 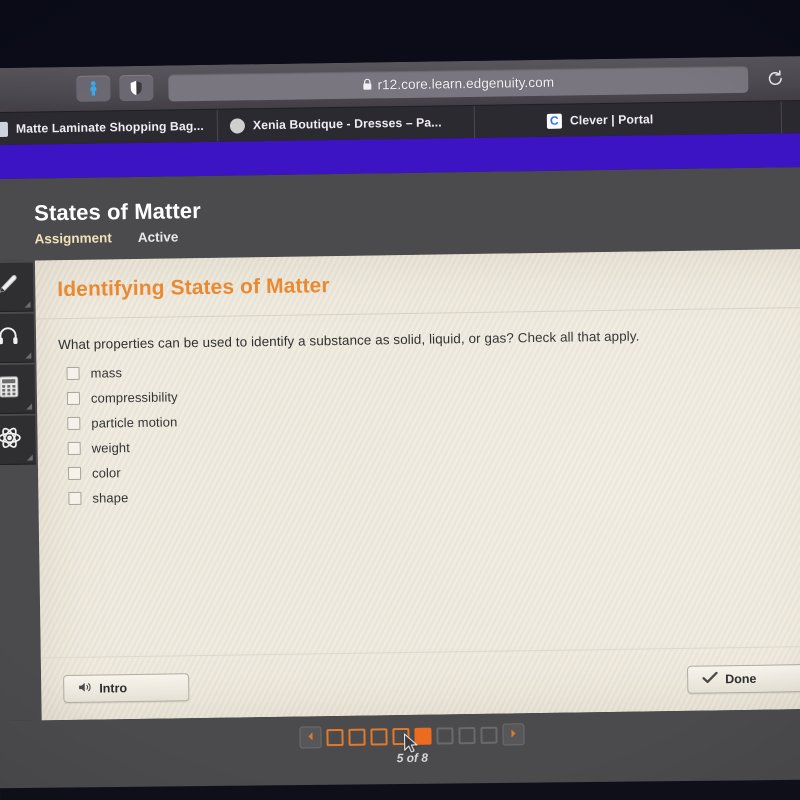 I want to click on answer-option: compressibility, so click(x=433, y=393).